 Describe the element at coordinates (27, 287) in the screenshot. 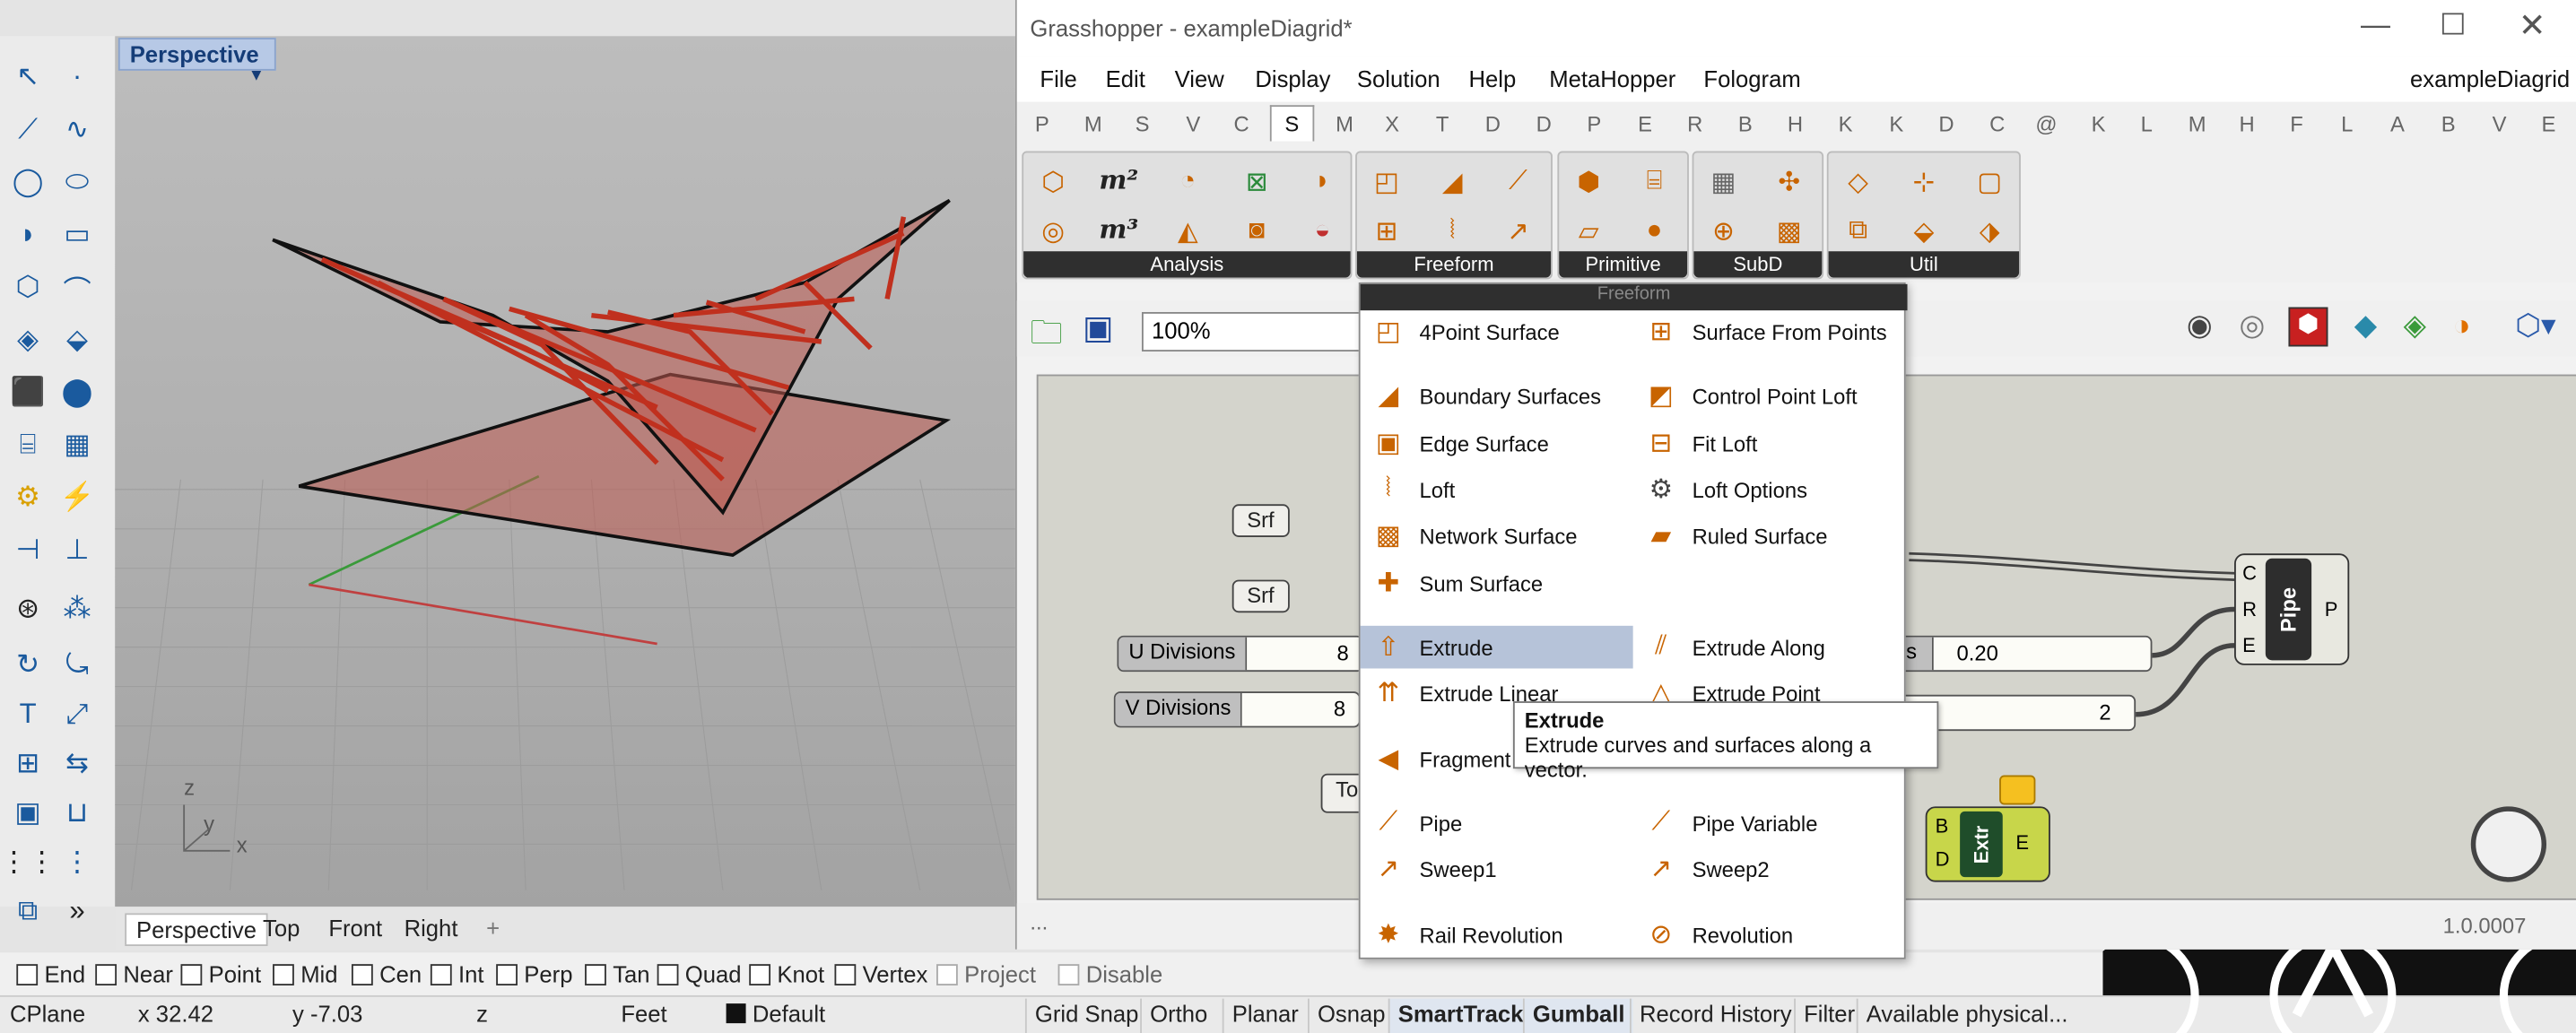

I see `polygon-icon: ⬡` at that location.